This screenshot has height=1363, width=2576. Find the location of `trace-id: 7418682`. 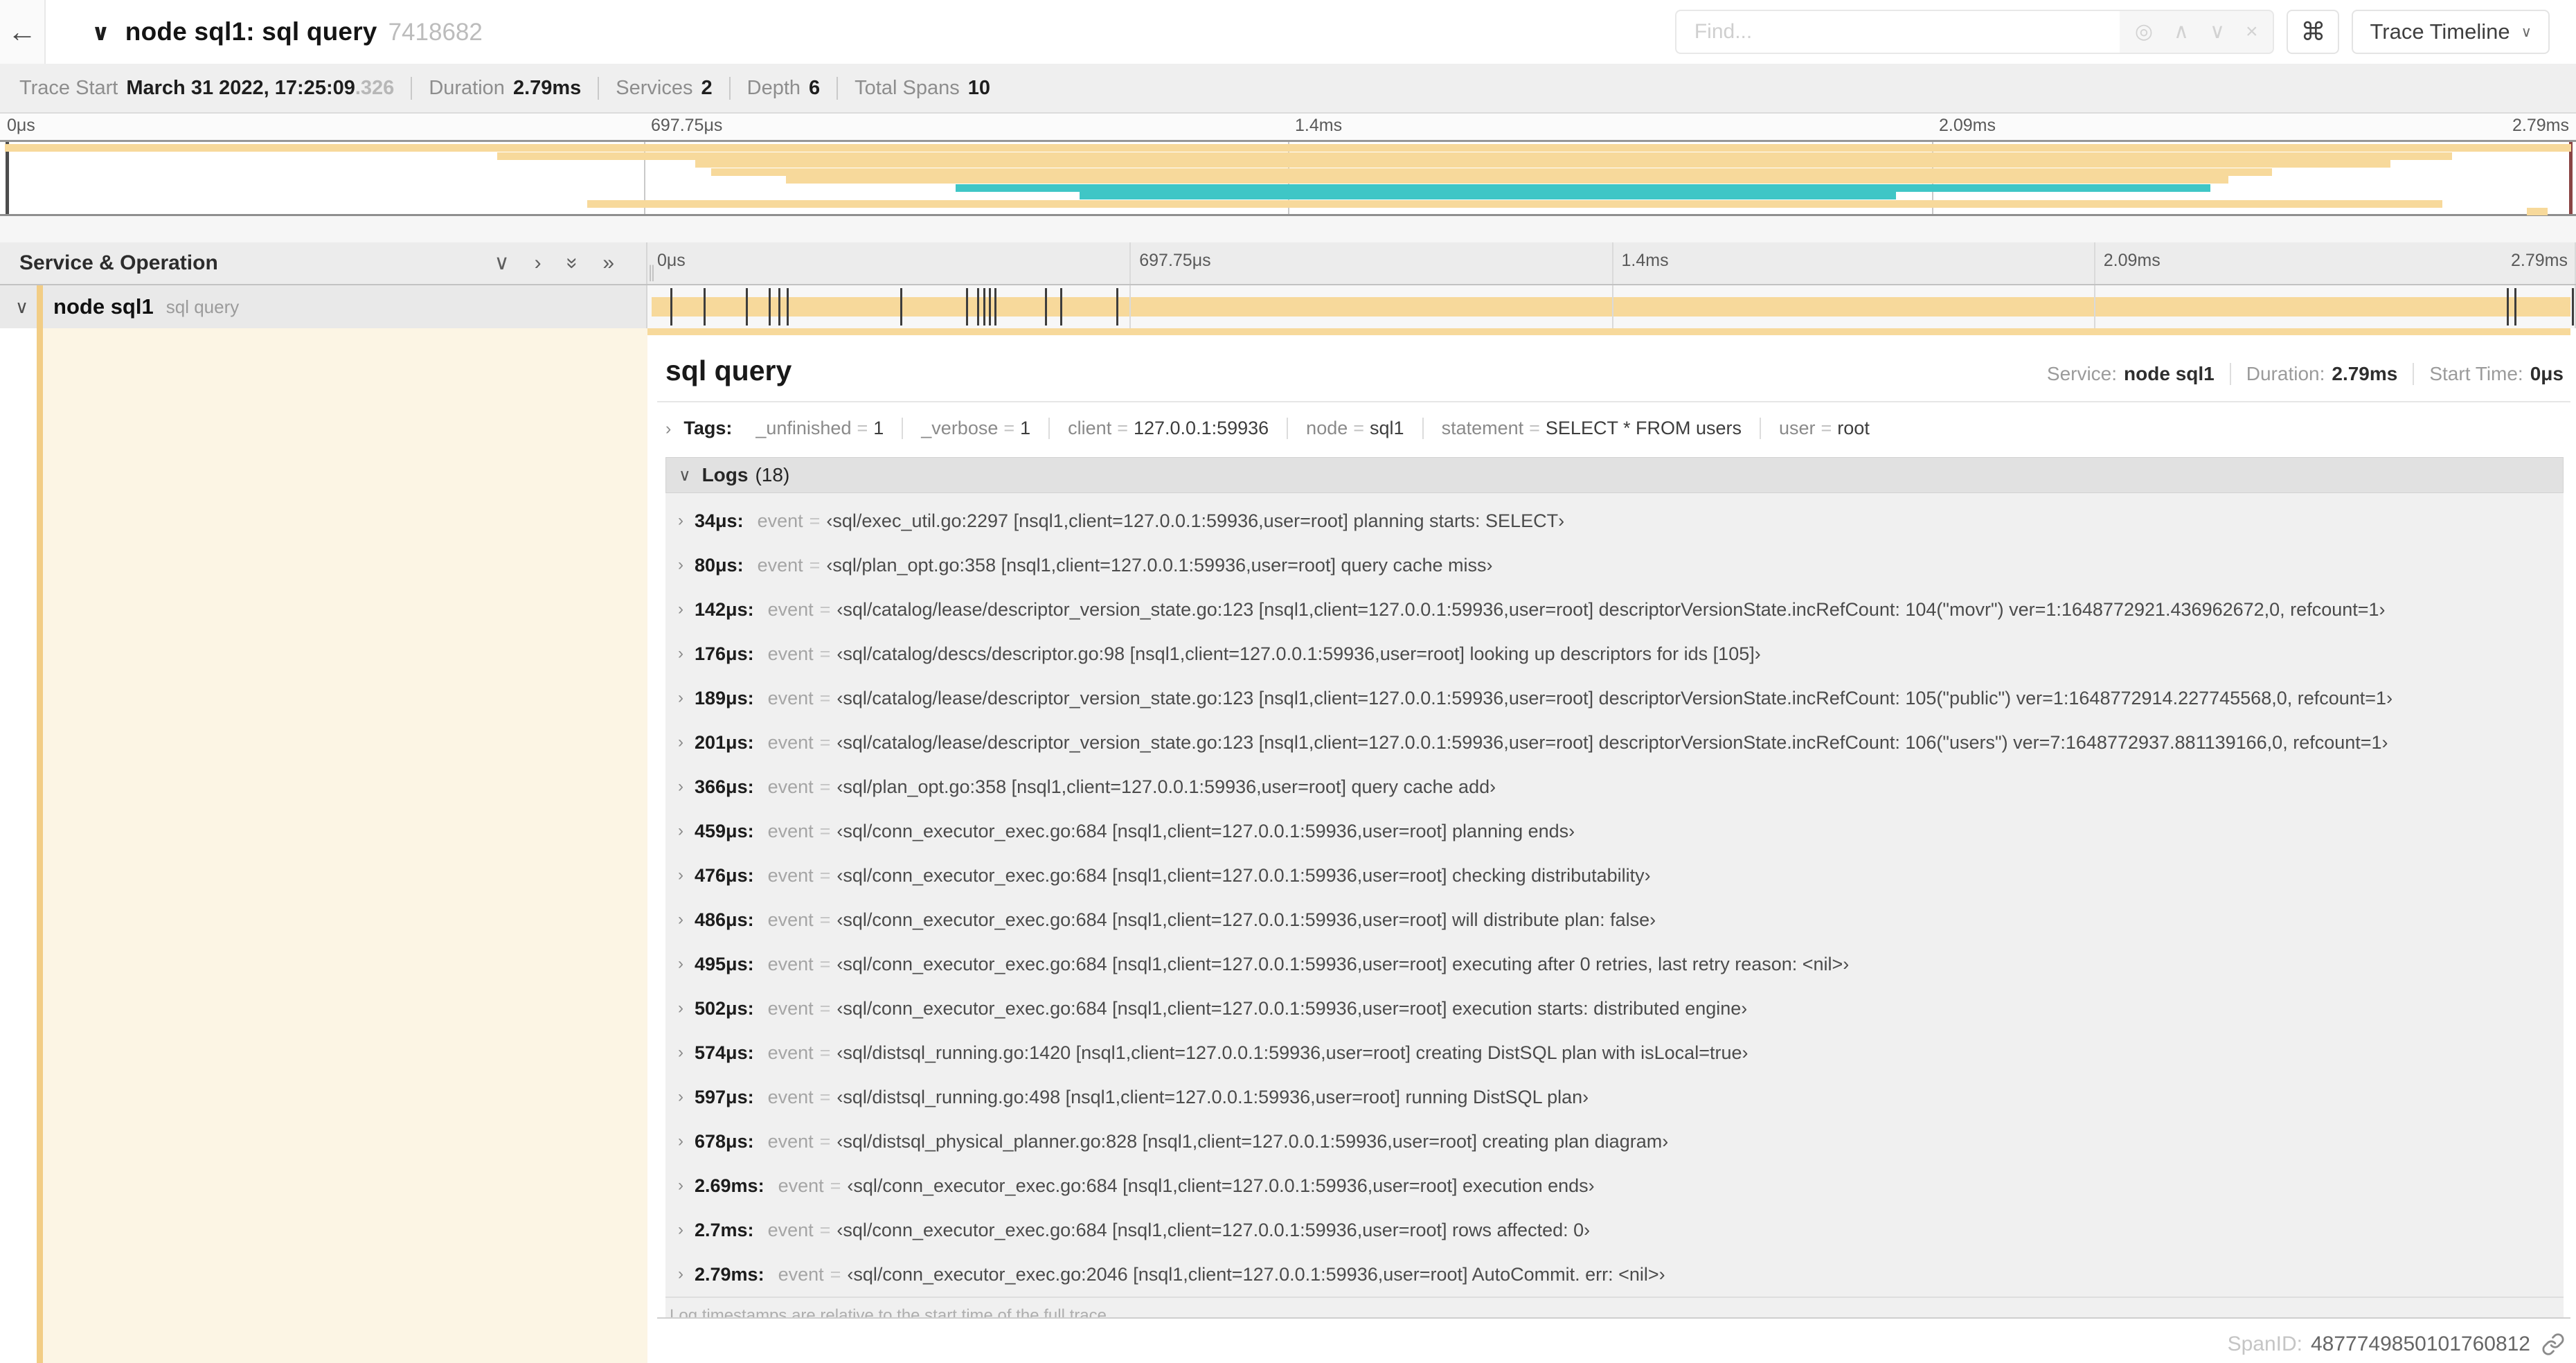

trace-id: 7418682 is located at coordinates (435, 33).